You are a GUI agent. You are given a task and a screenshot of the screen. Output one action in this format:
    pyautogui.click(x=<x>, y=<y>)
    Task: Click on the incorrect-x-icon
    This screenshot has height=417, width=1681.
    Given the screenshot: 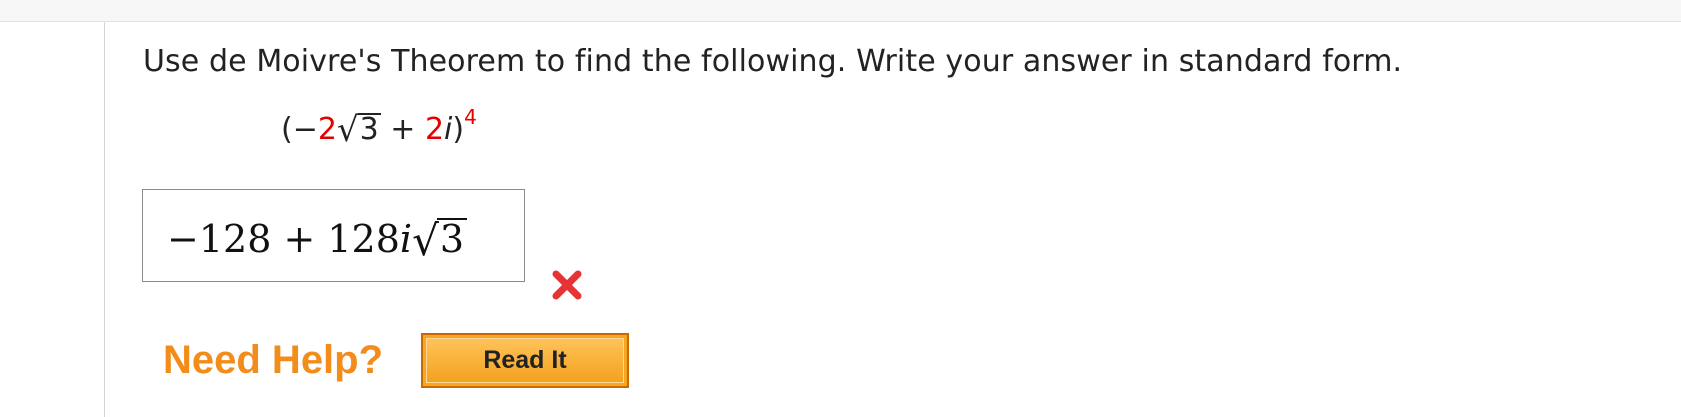 What is the action you would take?
    pyautogui.click(x=567, y=285)
    